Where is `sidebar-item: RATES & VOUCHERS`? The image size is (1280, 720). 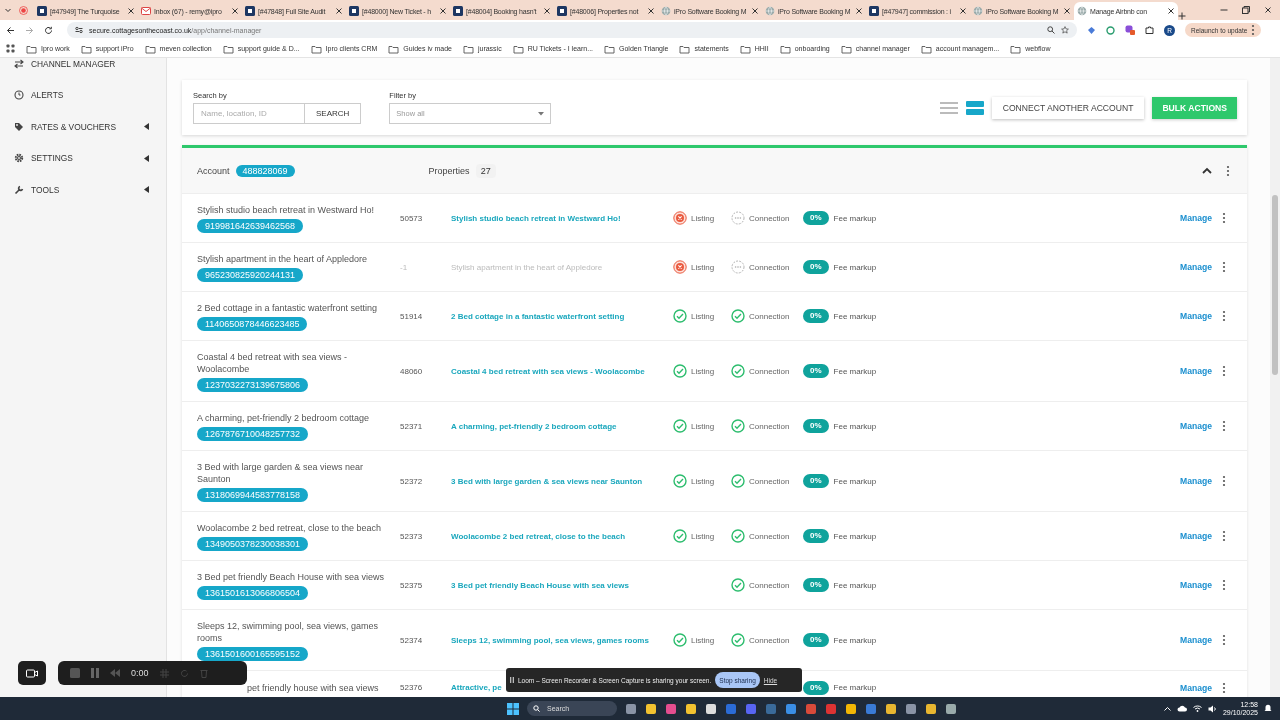
sidebar-item: RATES & VOUCHERS is located at coordinates (83, 127).